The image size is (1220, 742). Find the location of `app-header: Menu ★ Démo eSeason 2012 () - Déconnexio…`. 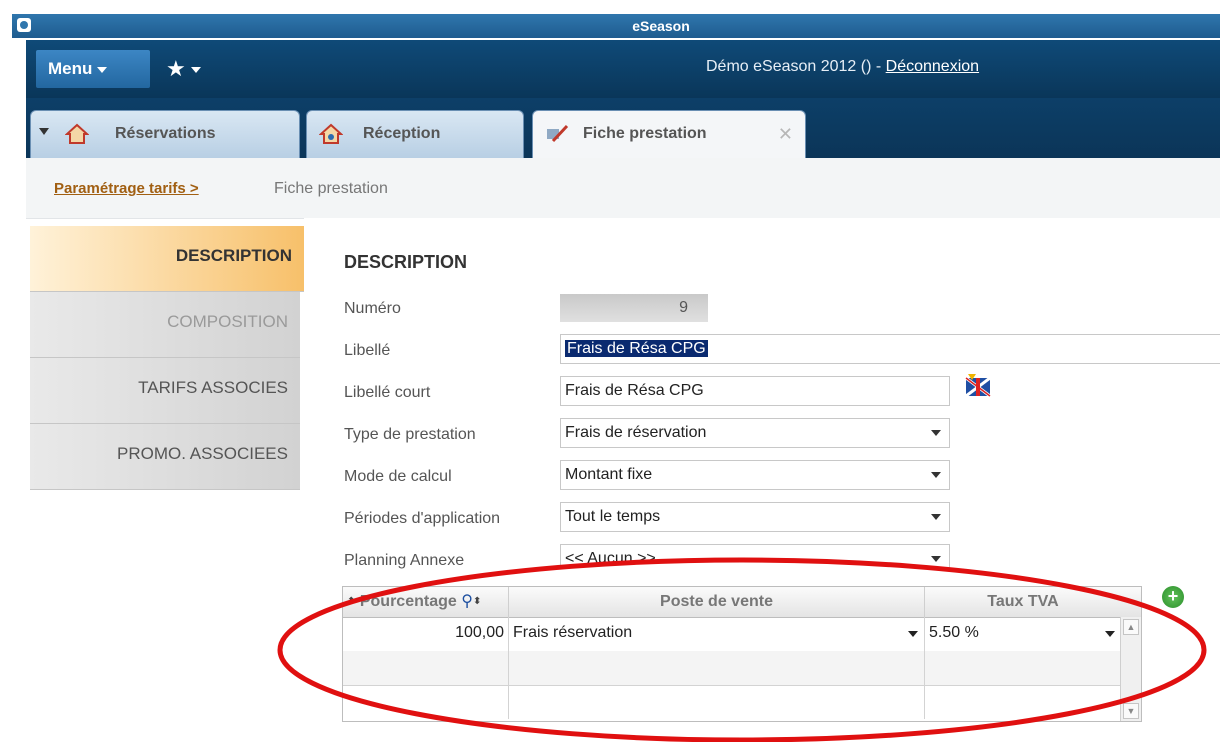

app-header: Menu ★ Démo eSeason 2012 () - Déconnexio… is located at coordinates (623, 69).